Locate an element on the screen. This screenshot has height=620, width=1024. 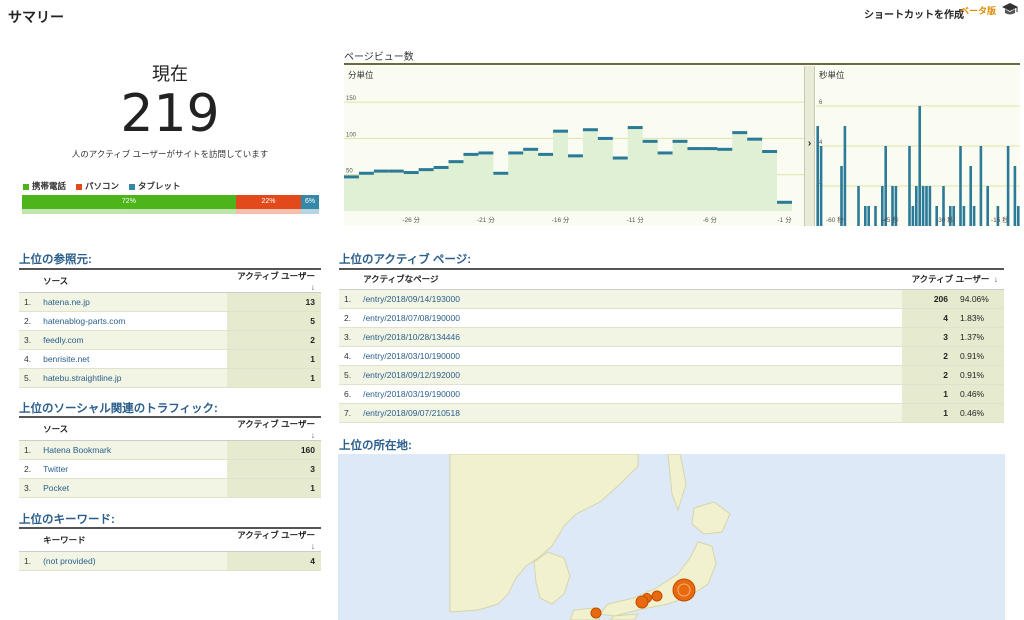
per-second-chart: 642-60 秒-45 秒-30 秒-15 秒 is located at coordinates (918, 146).